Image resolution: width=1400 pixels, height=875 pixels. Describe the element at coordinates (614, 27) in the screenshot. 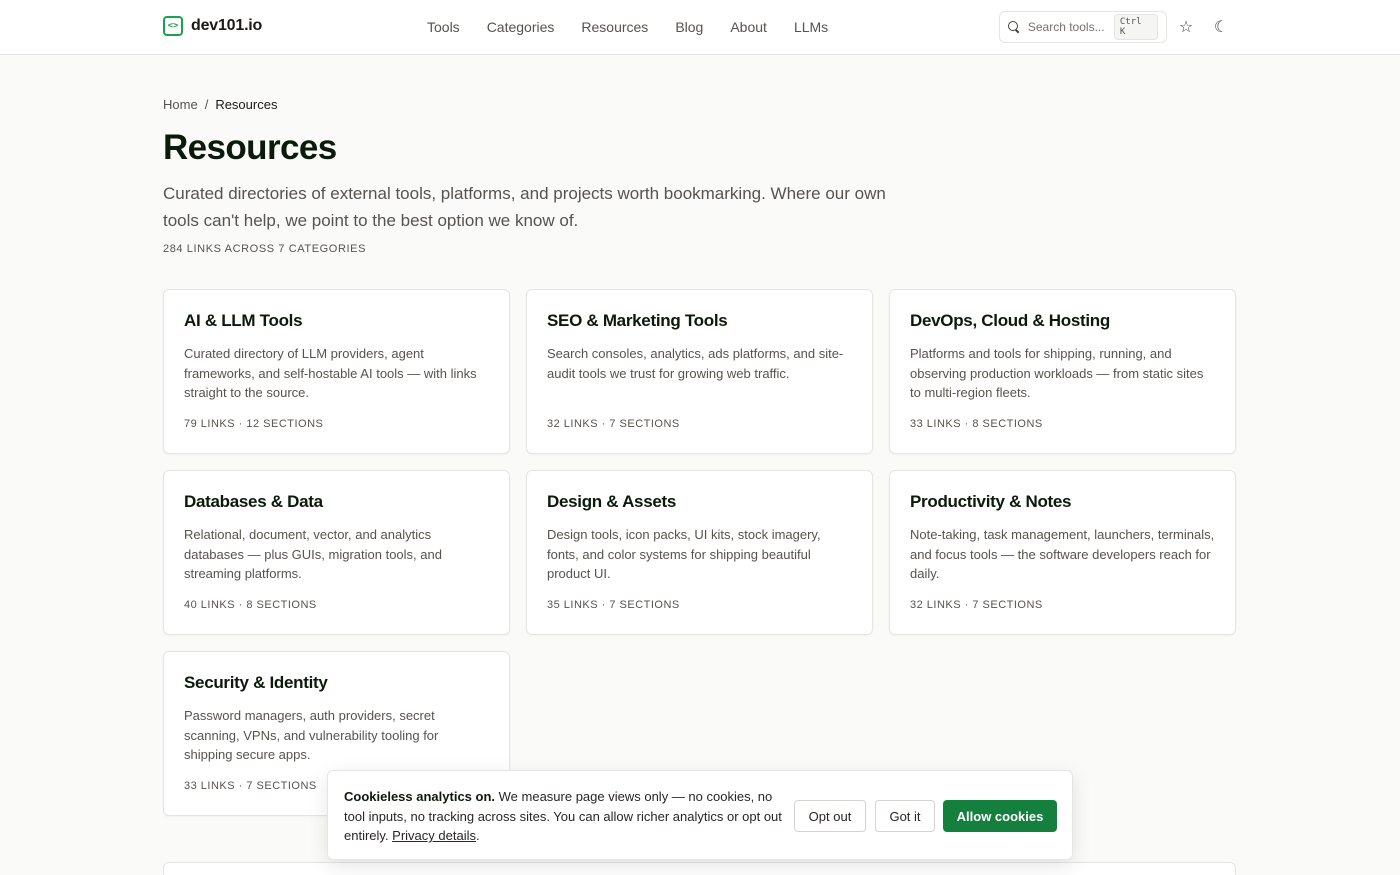

I see `nav-resources: Resources` at that location.